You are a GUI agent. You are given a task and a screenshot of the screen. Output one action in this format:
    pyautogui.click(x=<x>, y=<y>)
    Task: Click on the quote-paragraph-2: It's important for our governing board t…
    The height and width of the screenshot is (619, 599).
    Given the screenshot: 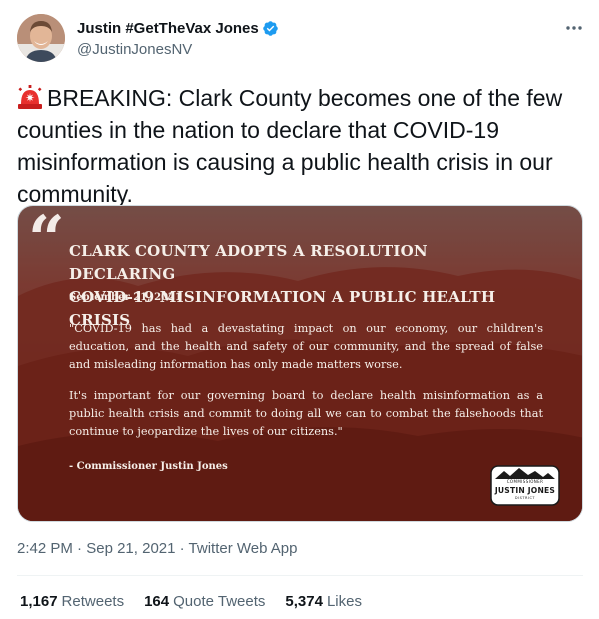 What is the action you would take?
    pyautogui.click(x=306, y=413)
    